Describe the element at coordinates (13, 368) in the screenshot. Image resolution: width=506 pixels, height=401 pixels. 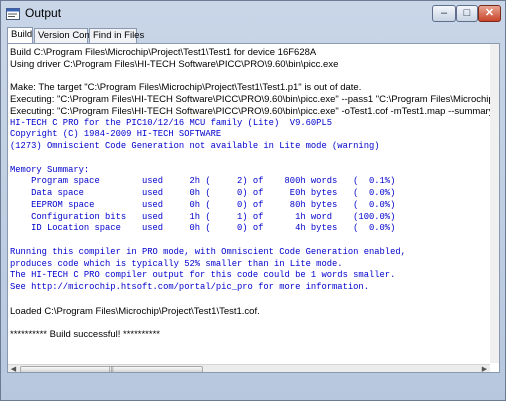
I see `scroll-left-arrow-icon: ◀` at that location.